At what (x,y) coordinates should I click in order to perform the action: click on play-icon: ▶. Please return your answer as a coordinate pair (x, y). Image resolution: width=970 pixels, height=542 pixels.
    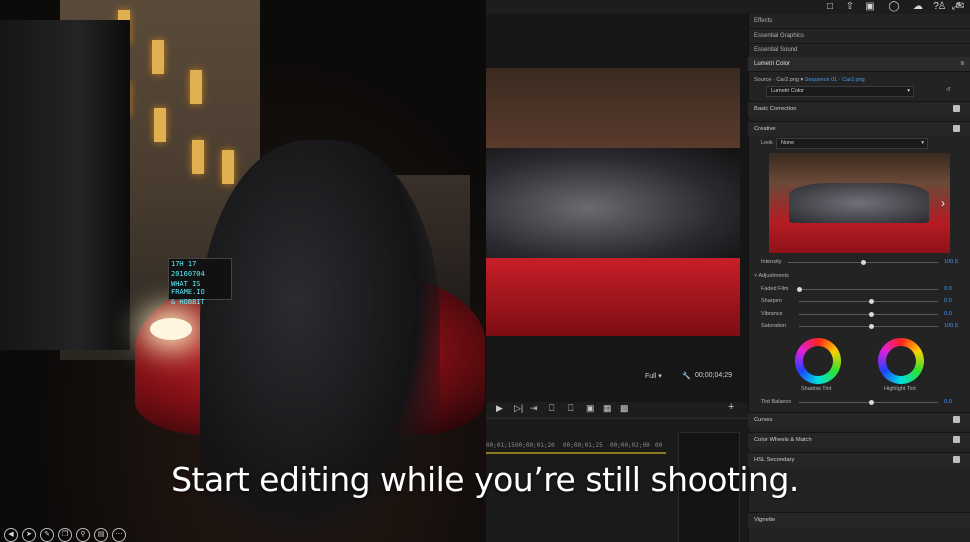
    Looking at the image, I should click on (499, 408).